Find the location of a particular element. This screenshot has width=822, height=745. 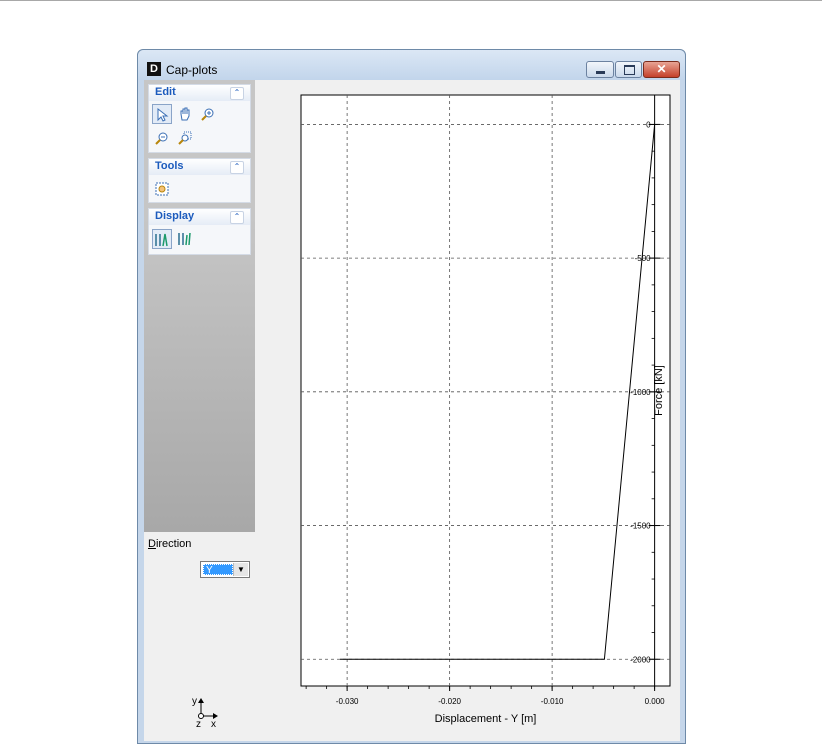

display-group-header: Display ⌃ is located at coordinates (199, 217).